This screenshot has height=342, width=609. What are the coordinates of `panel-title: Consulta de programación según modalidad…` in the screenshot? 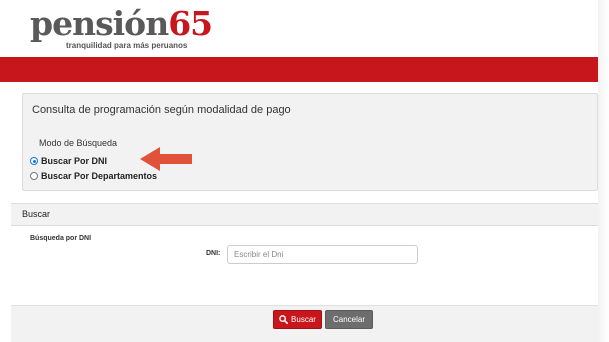 It's located at (161, 110).